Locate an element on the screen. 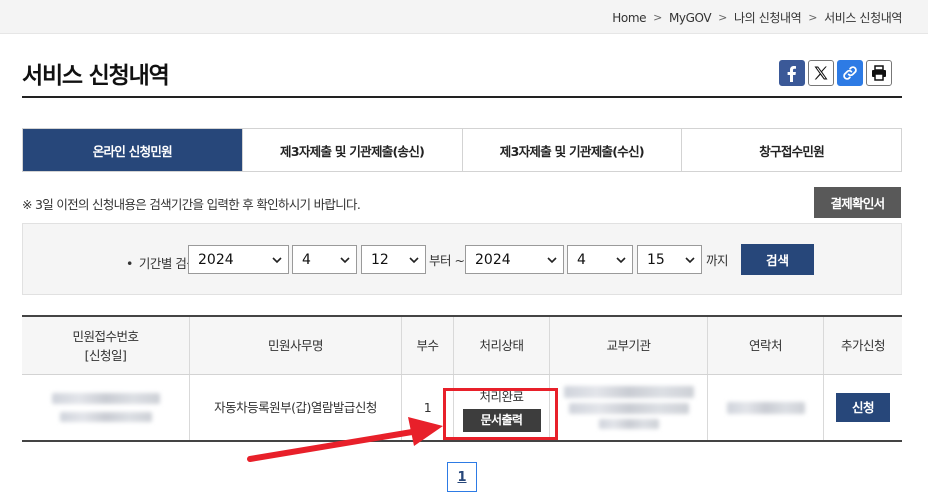 This screenshot has height=504, width=928. date-search-panel: • 기간별 검색 2024 4 12 부터 ~ 2024 4 15 까지 검색 is located at coordinates (462, 259).